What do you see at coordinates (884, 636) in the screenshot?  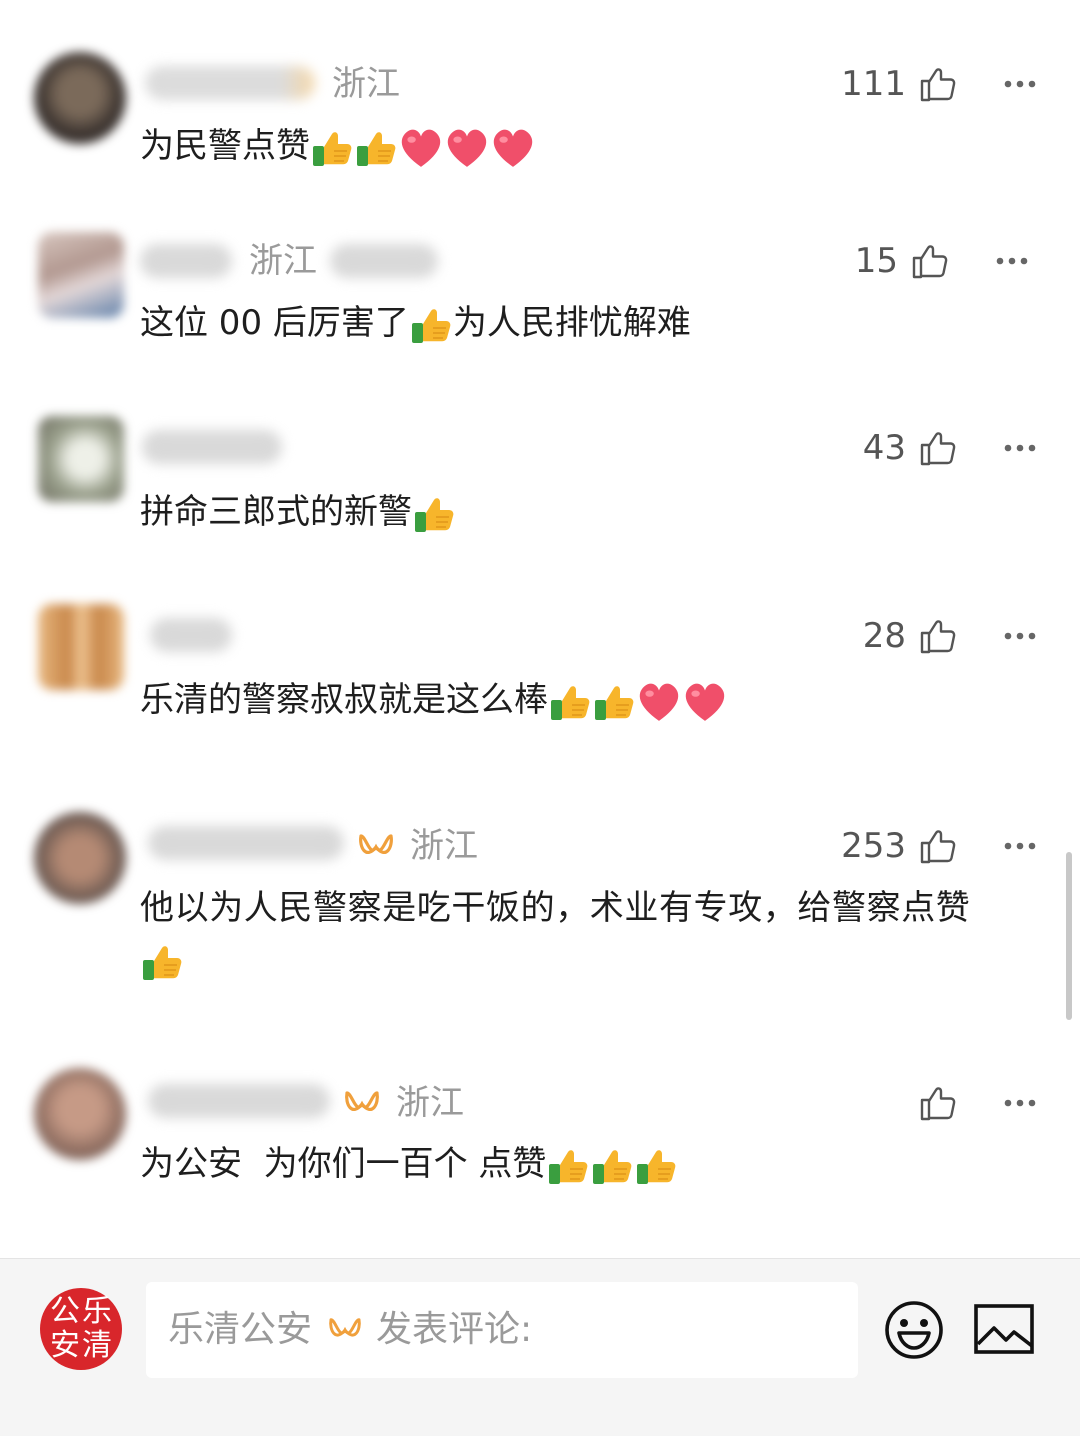 I see `like-count: 28` at bounding box center [884, 636].